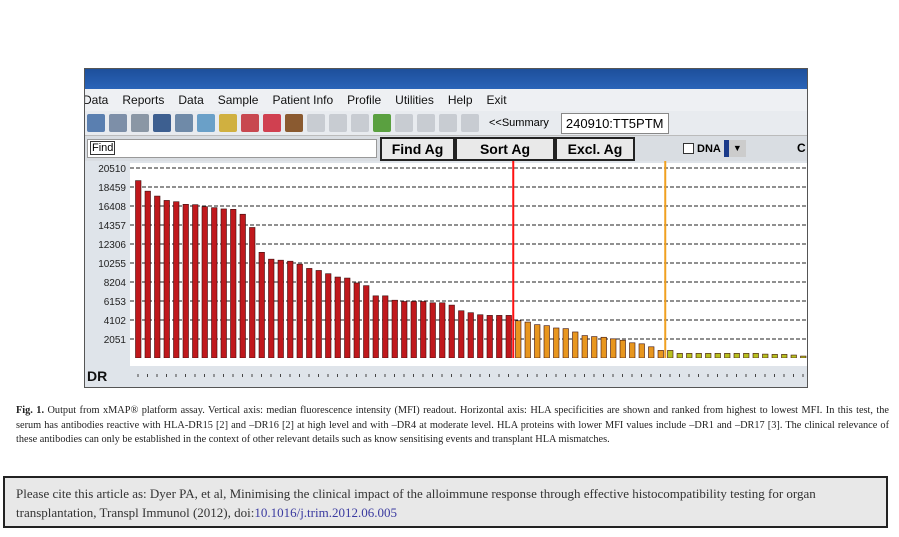 The width and height of the screenshot is (899, 537). I want to click on y-tick-label: 14357, so click(112, 226).